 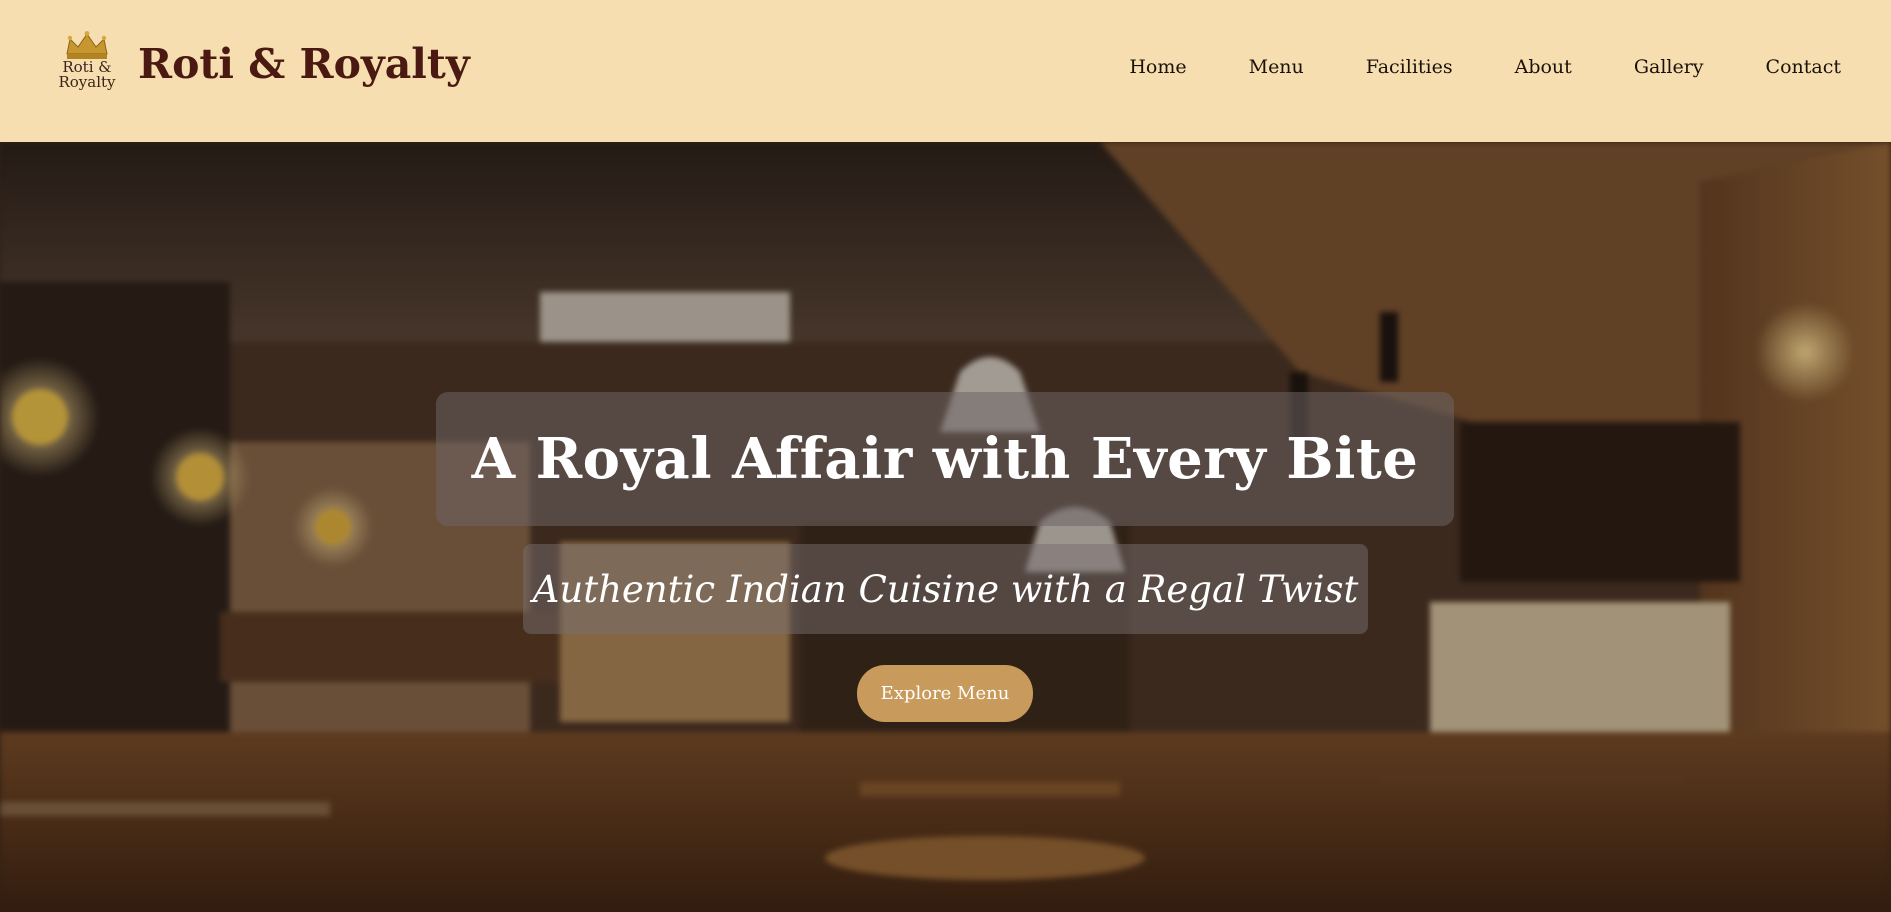 What do you see at coordinates (1409, 67) in the screenshot?
I see `nav-facilities: Facilities` at bounding box center [1409, 67].